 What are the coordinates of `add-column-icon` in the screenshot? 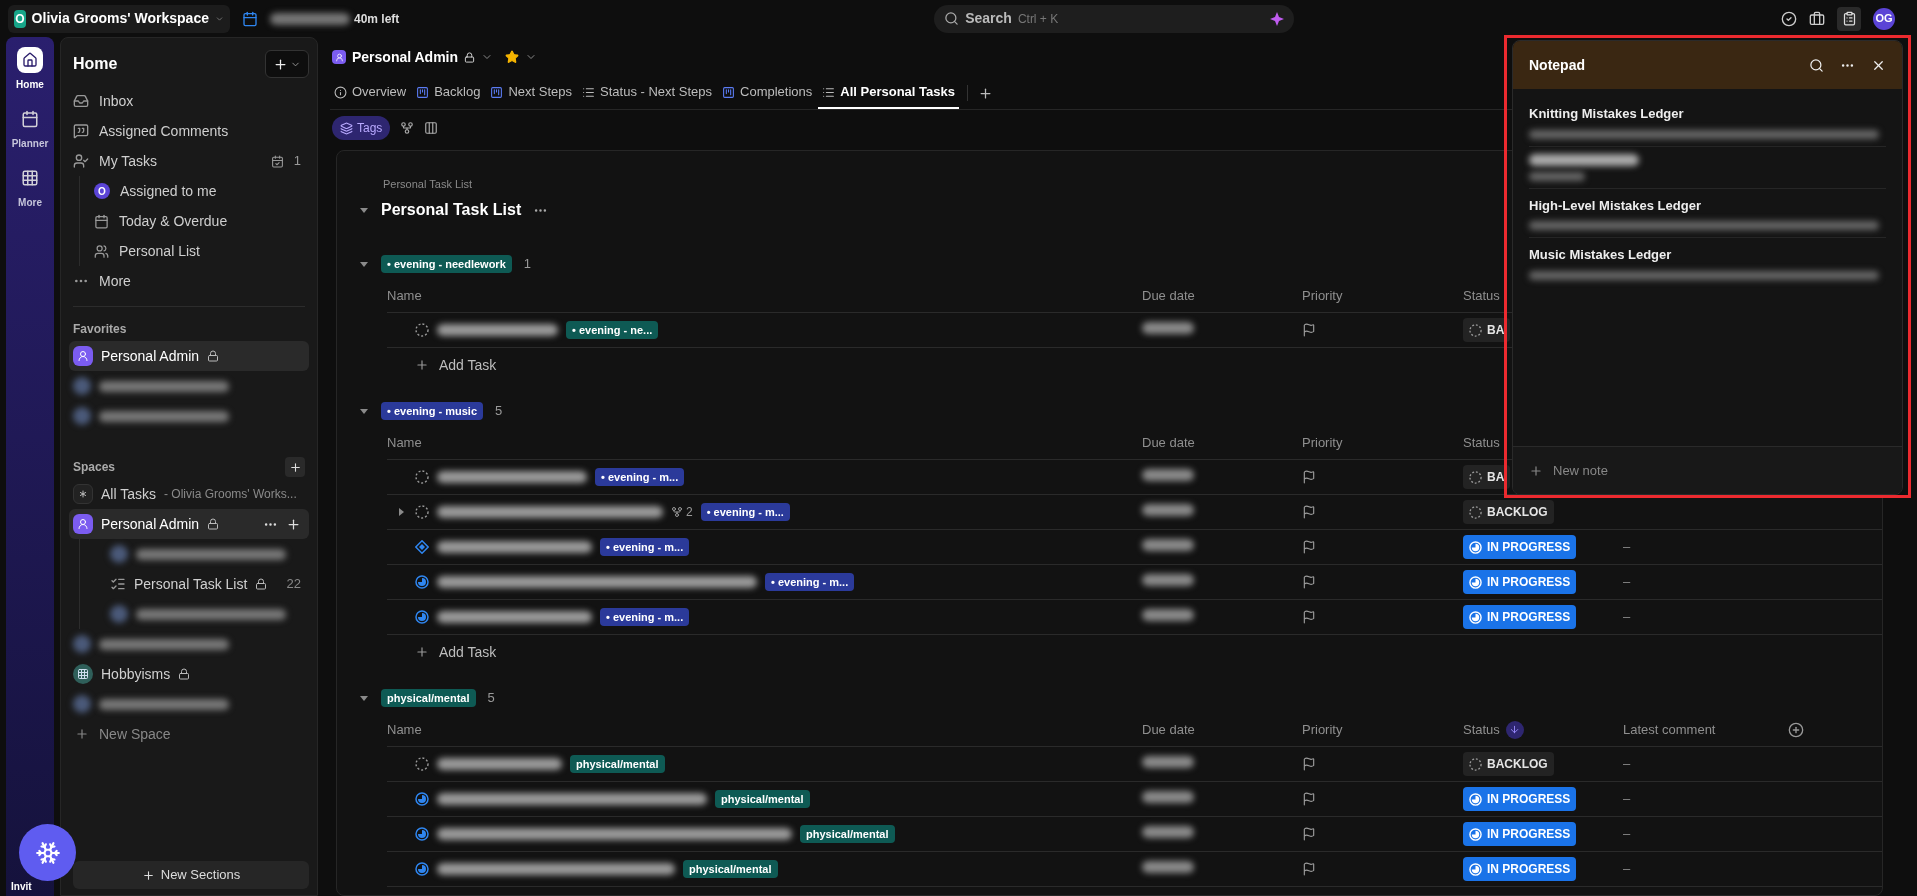 It's located at (1796, 729).